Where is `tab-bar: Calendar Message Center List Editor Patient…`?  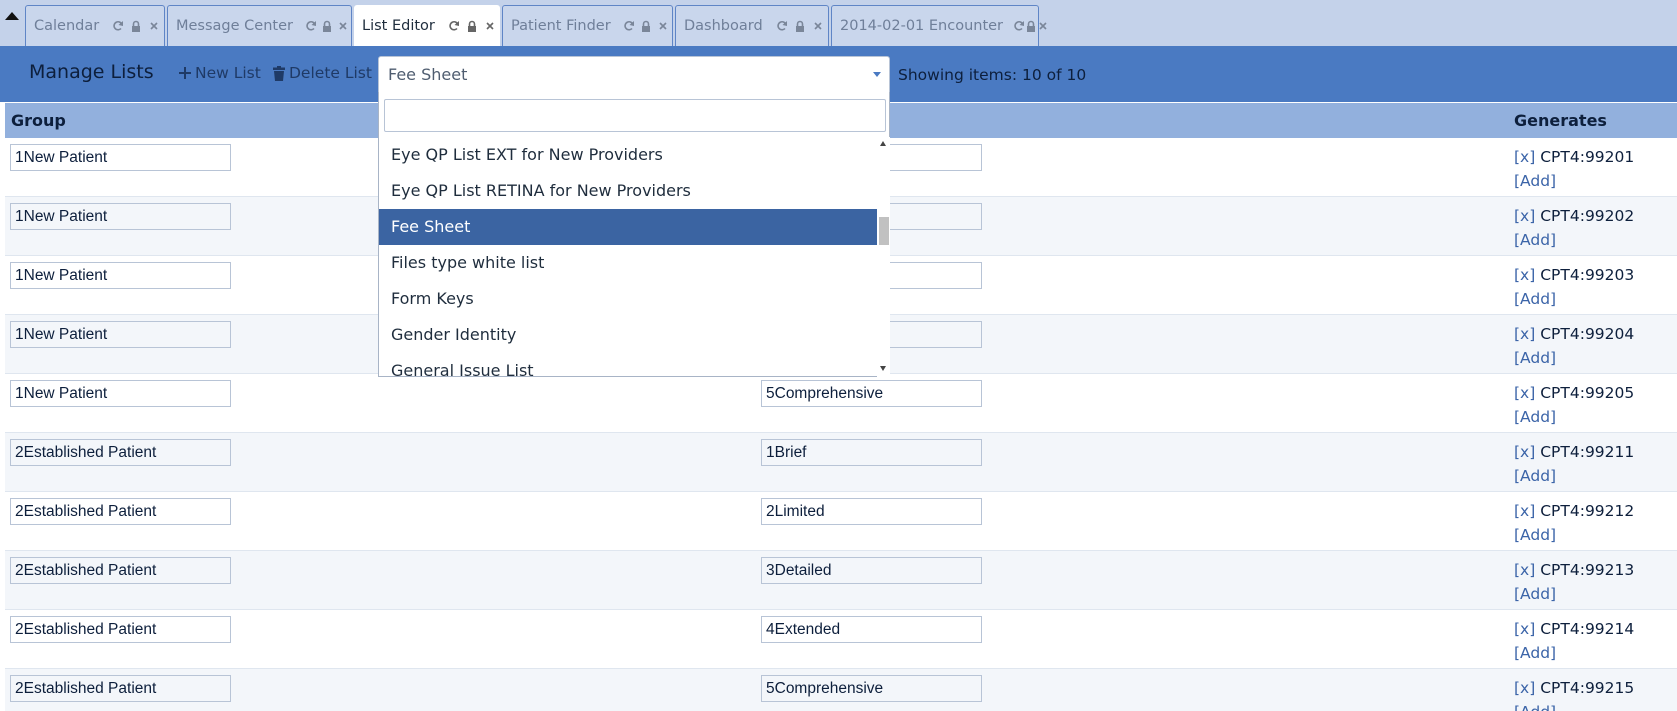
tab-bar: Calendar Message Center List Editor Patient… is located at coordinates (838, 23).